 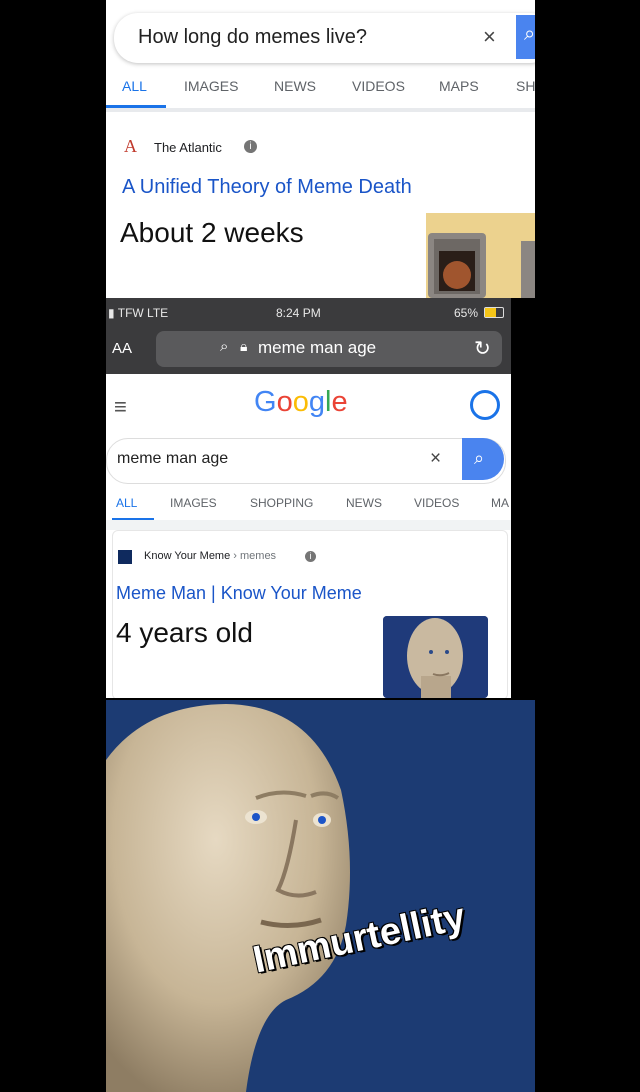 I want to click on google-logo: Google, so click(x=301, y=402).